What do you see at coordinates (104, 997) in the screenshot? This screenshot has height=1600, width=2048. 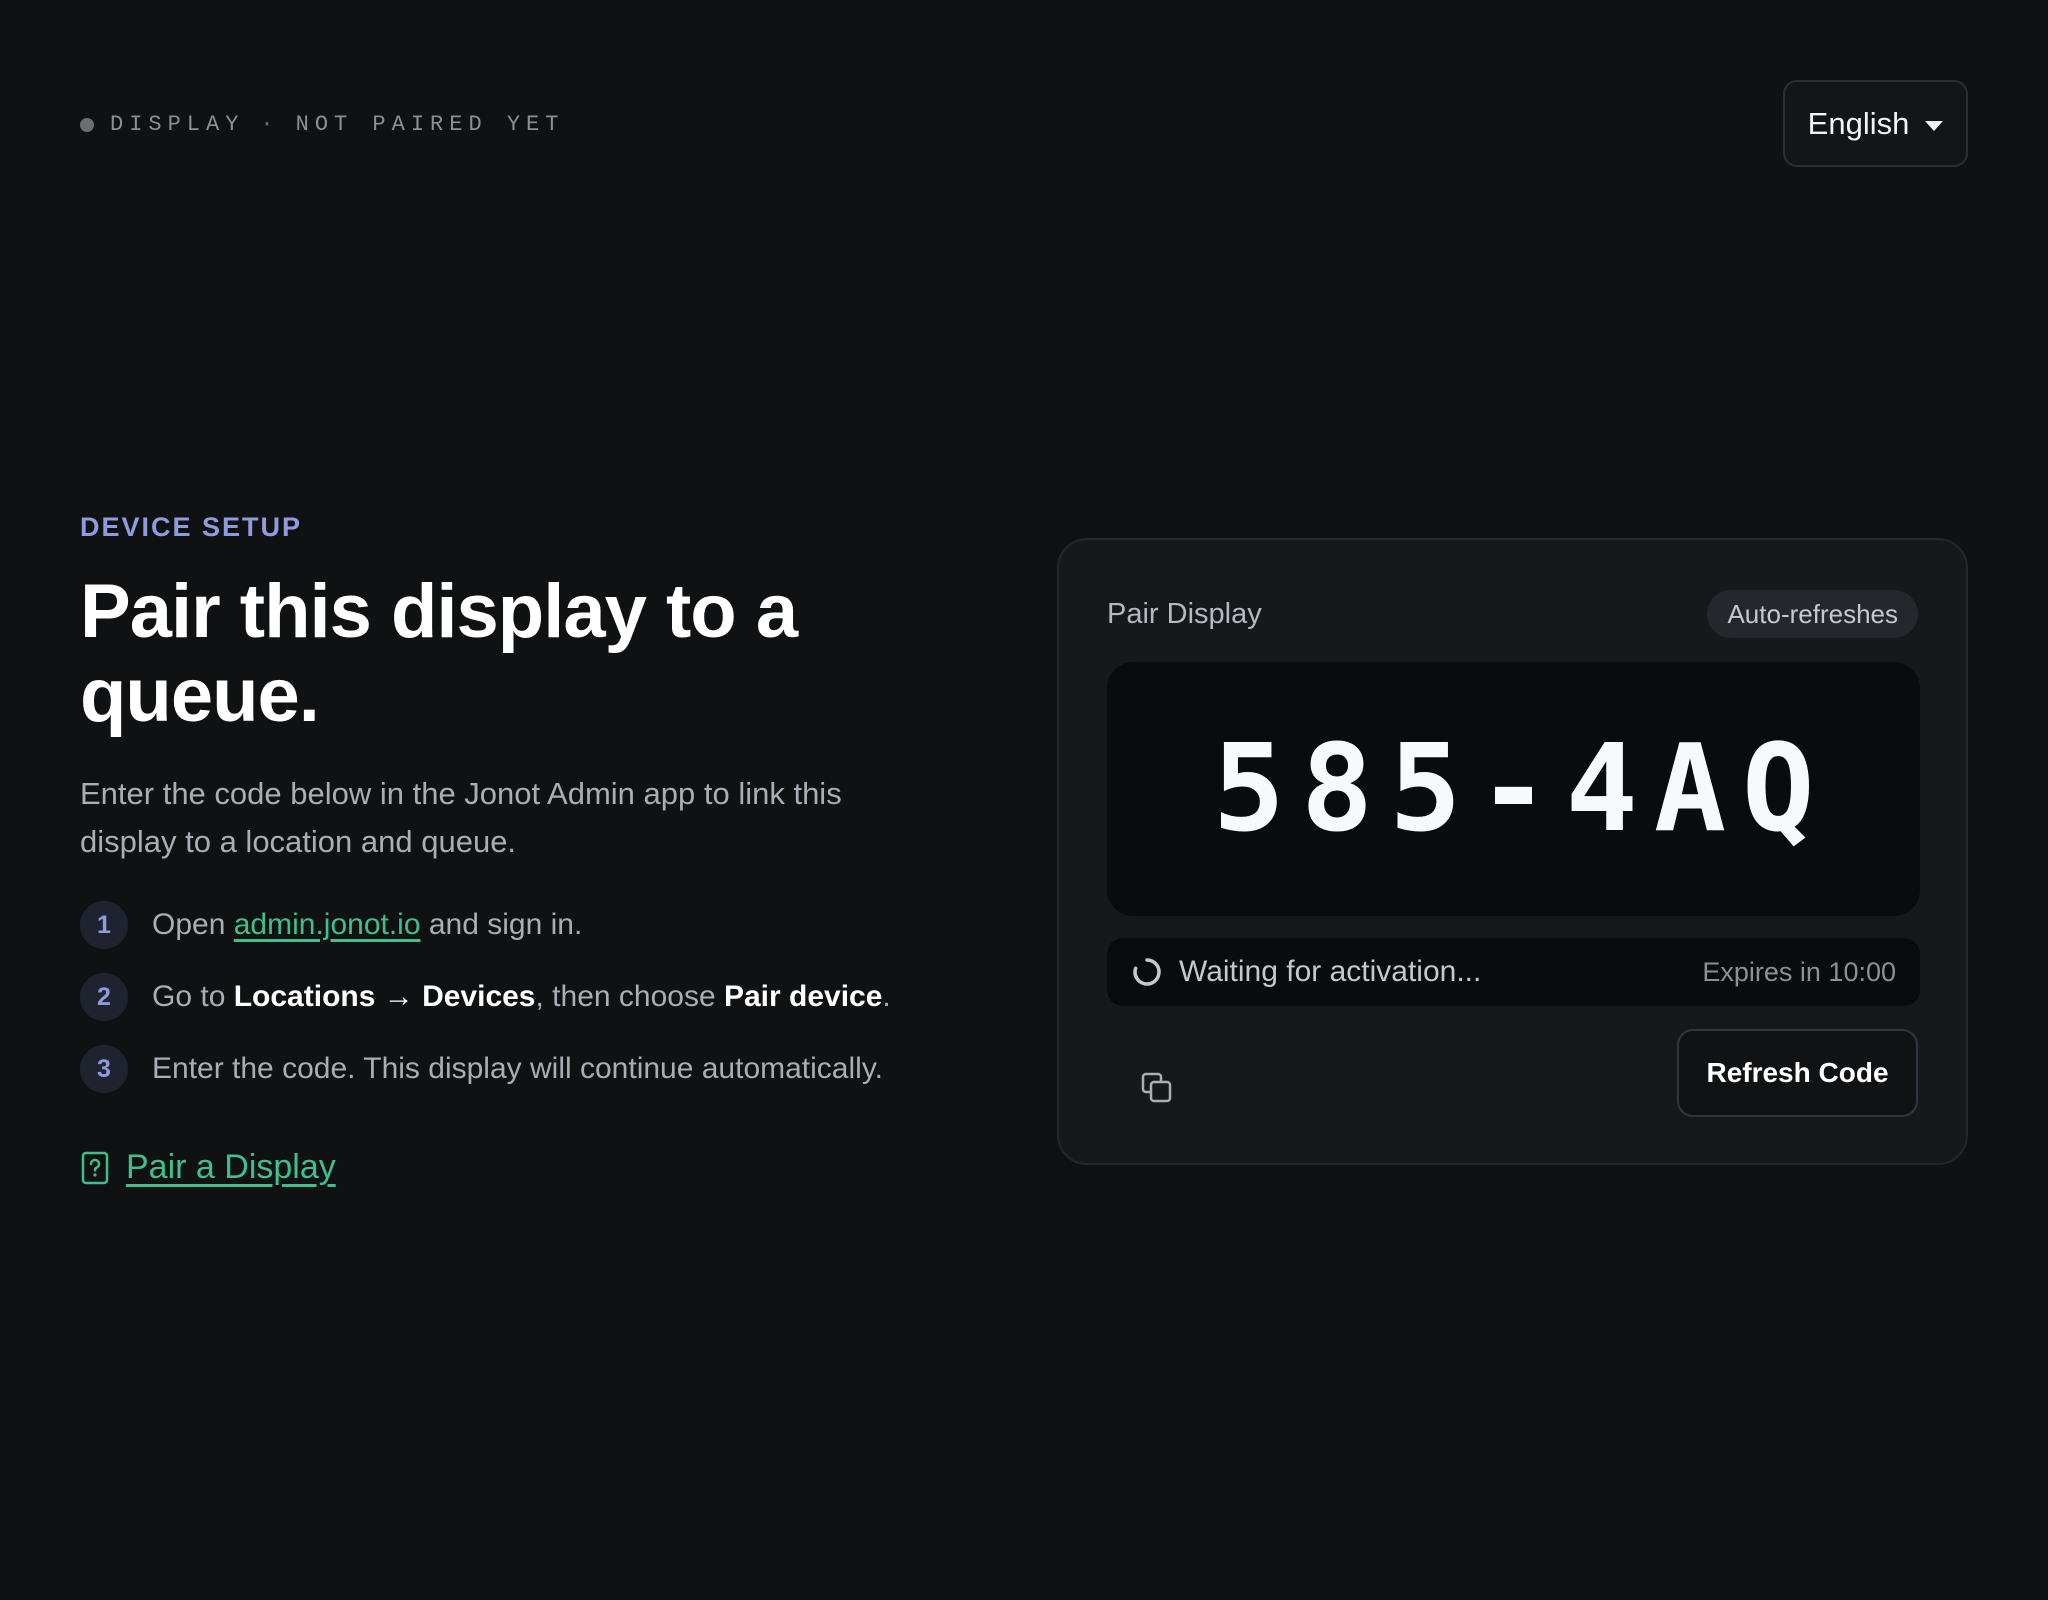 I see `step-number: 2` at bounding box center [104, 997].